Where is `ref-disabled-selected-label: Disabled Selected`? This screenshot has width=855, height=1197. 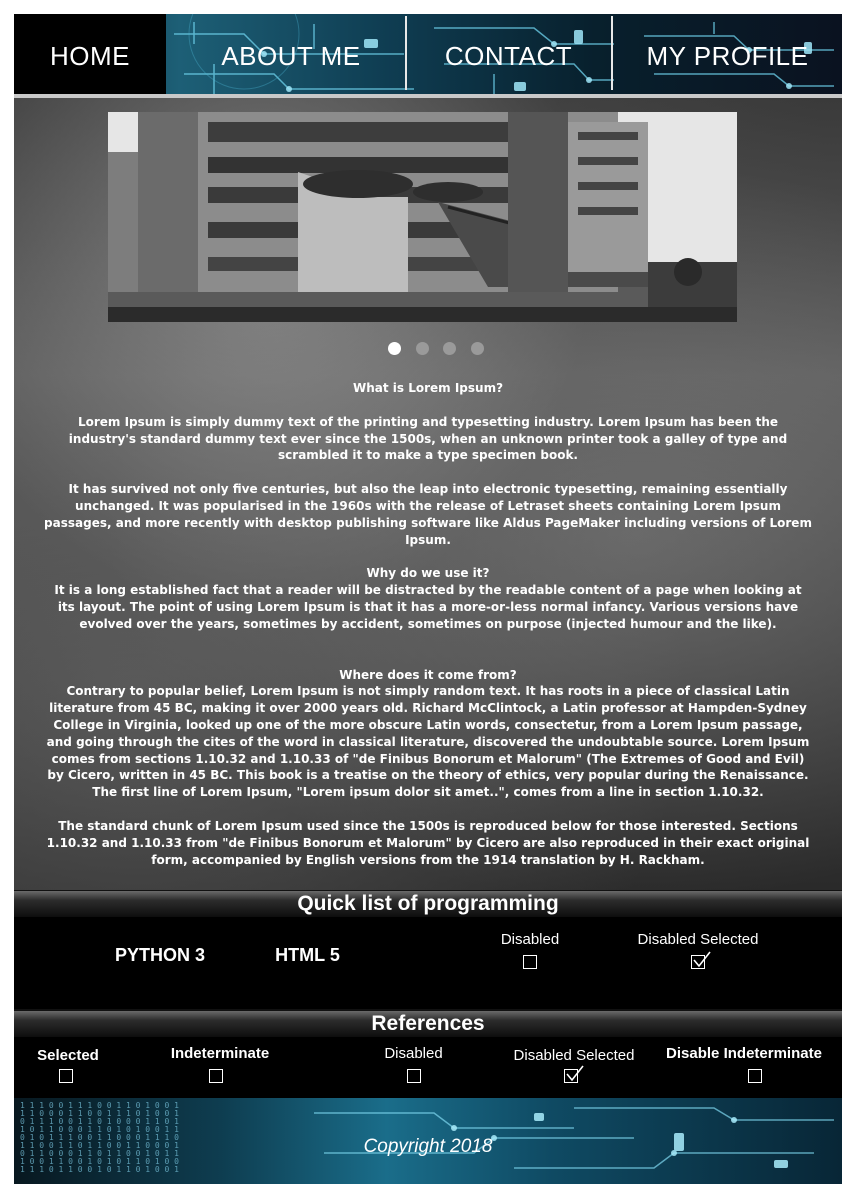 ref-disabled-selected-label: Disabled Selected is located at coordinates (574, 1055).